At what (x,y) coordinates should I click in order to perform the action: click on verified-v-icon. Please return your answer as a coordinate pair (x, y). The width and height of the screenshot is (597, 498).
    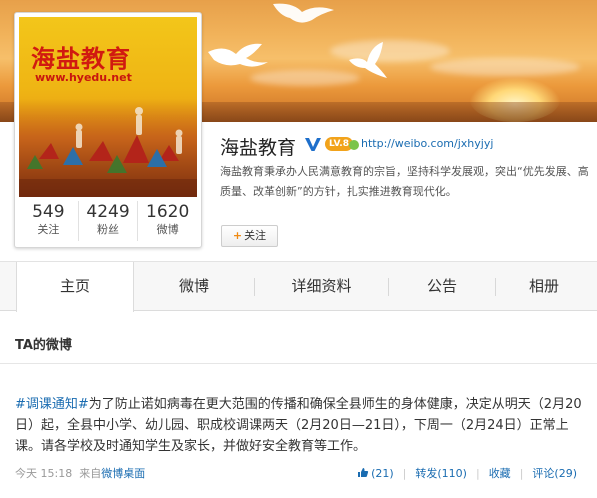
    Looking at the image, I should click on (313, 144).